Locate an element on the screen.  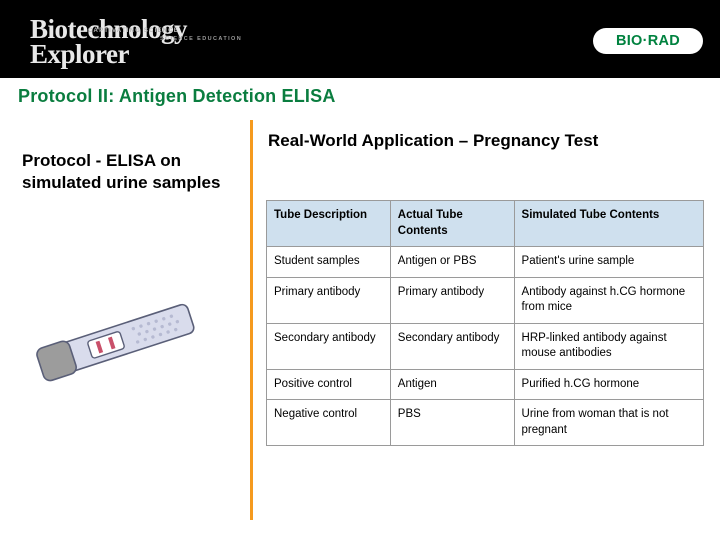
column-header-actual-contents: Actual Tube Contents is located at coordinates (452, 223).